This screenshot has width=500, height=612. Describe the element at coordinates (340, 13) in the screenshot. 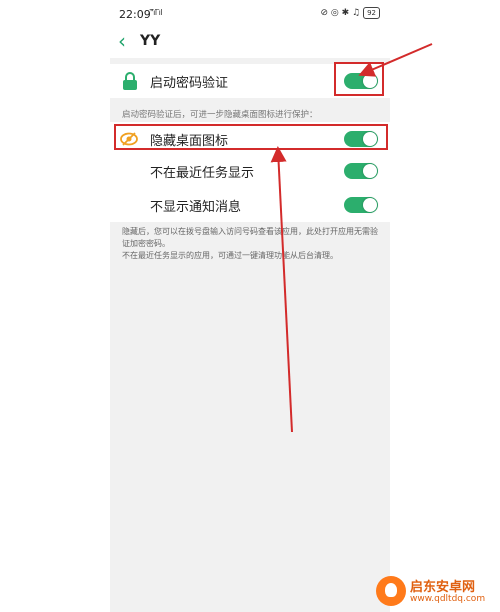

I see `status-icon-group: ⊘ ◎ ✱ ♫` at that location.